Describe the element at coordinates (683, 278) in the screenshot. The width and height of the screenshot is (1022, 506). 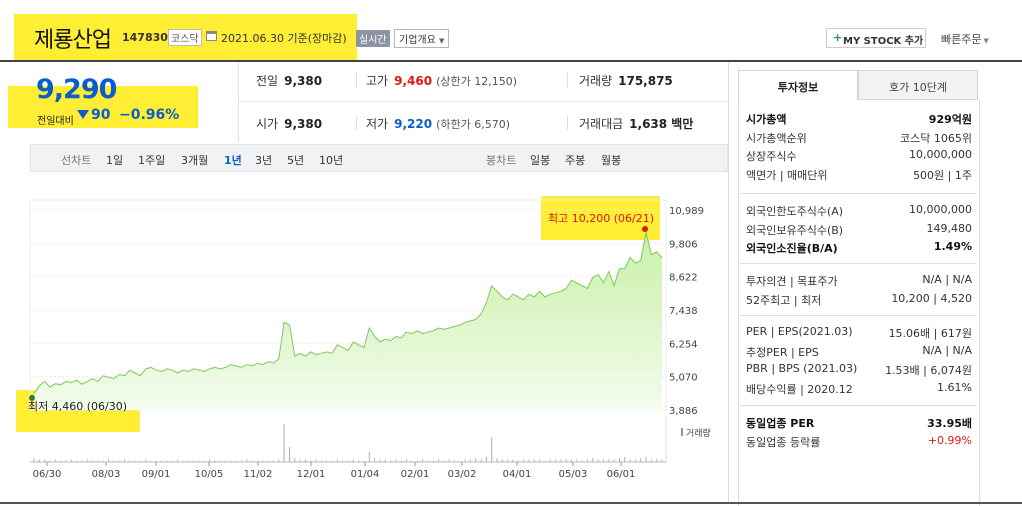
I see `y-tick-label: 8,622` at that location.